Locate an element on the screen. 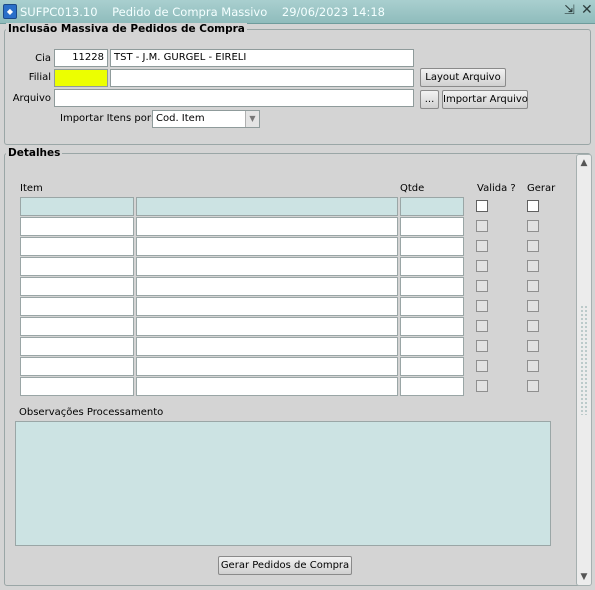  cia-name-field: TST - J.M. GURGEL - EIRELI is located at coordinates (262, 58).